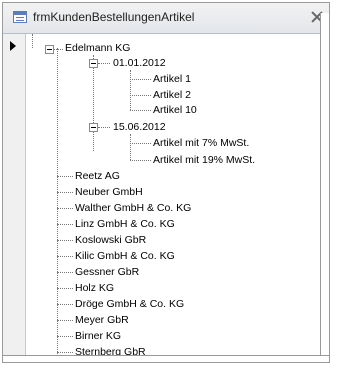  Describe the element at coordinates (110, 240) in the screenshot. I see `tree-node-customer: Koslowski GbR` at that location.